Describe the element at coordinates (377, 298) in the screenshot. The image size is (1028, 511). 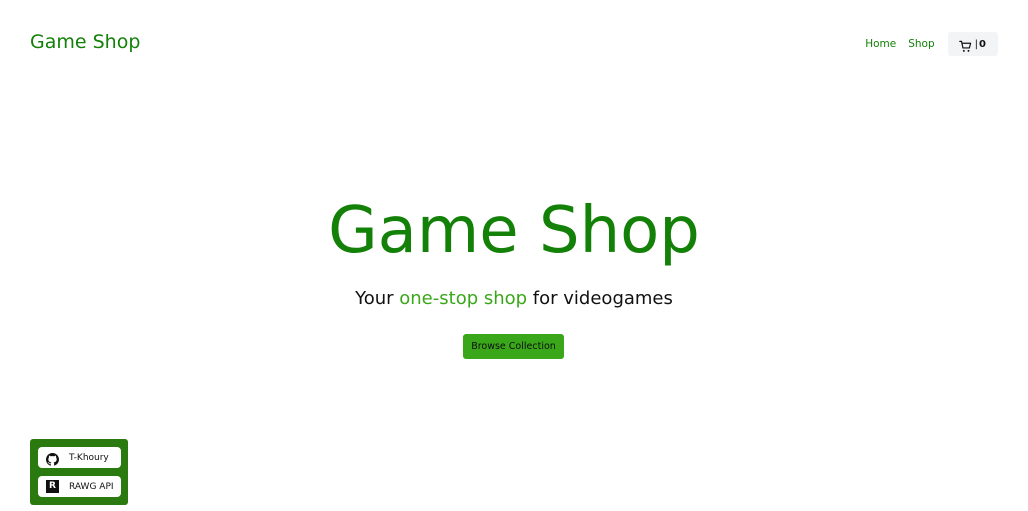
I see `subtitle-text-before: Your` at that location.